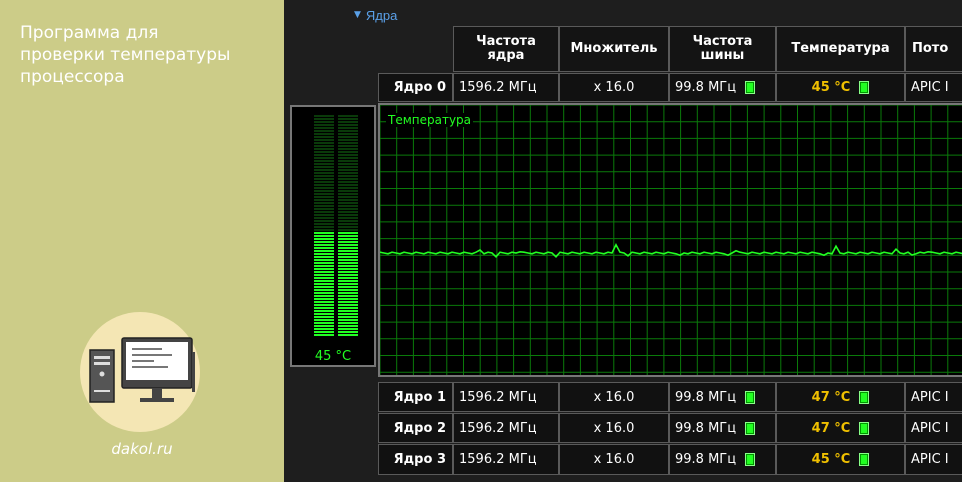  I want to click on promo-title-line: Программа для, so click(89, 33).